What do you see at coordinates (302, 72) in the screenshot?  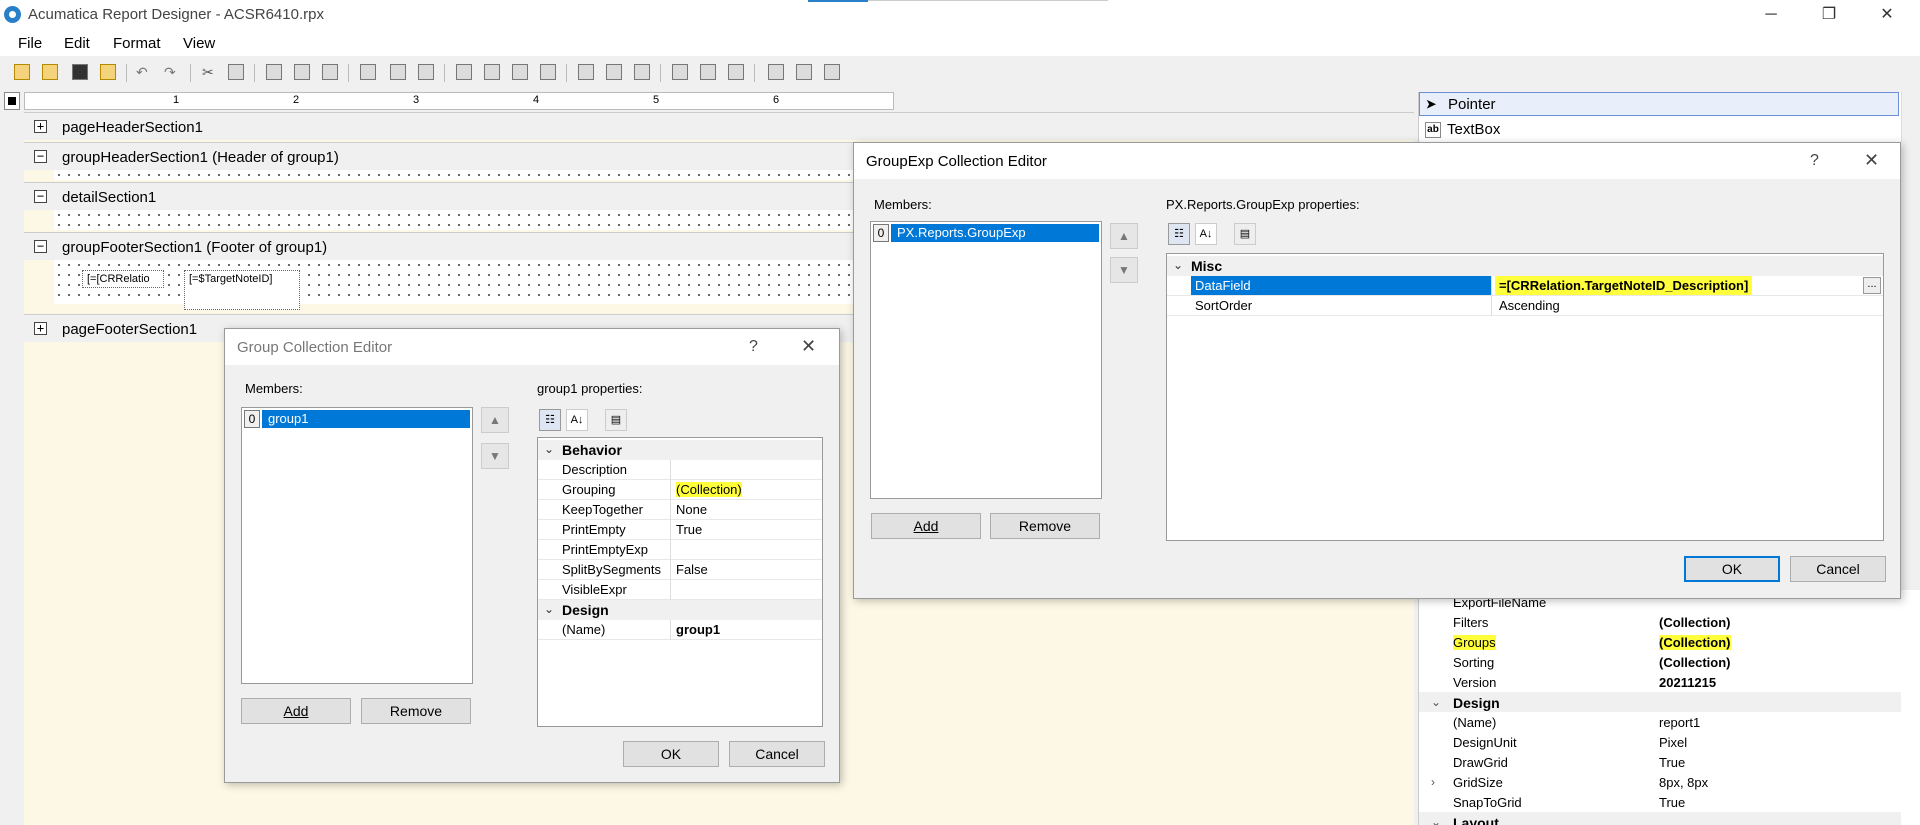 I see `send-back-icon` at bounding box center [302, 72].